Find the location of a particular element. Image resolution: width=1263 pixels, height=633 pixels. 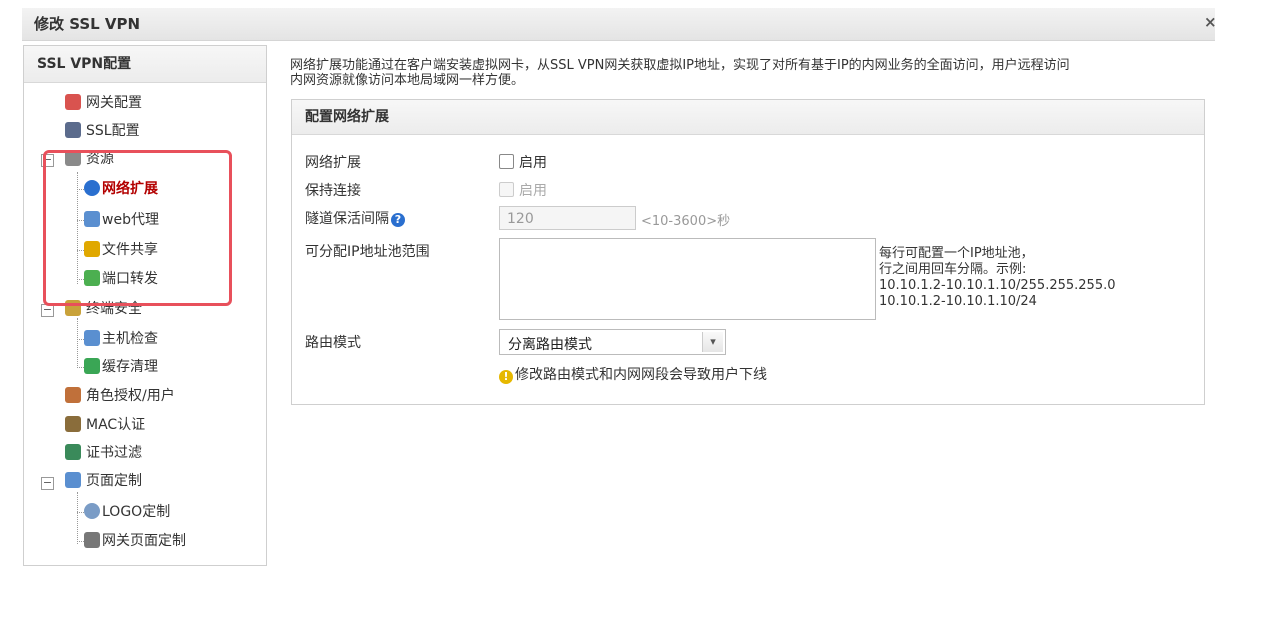

sidebar-item-role-user: 角色授权/用户 is located at coordinates (120, 396).